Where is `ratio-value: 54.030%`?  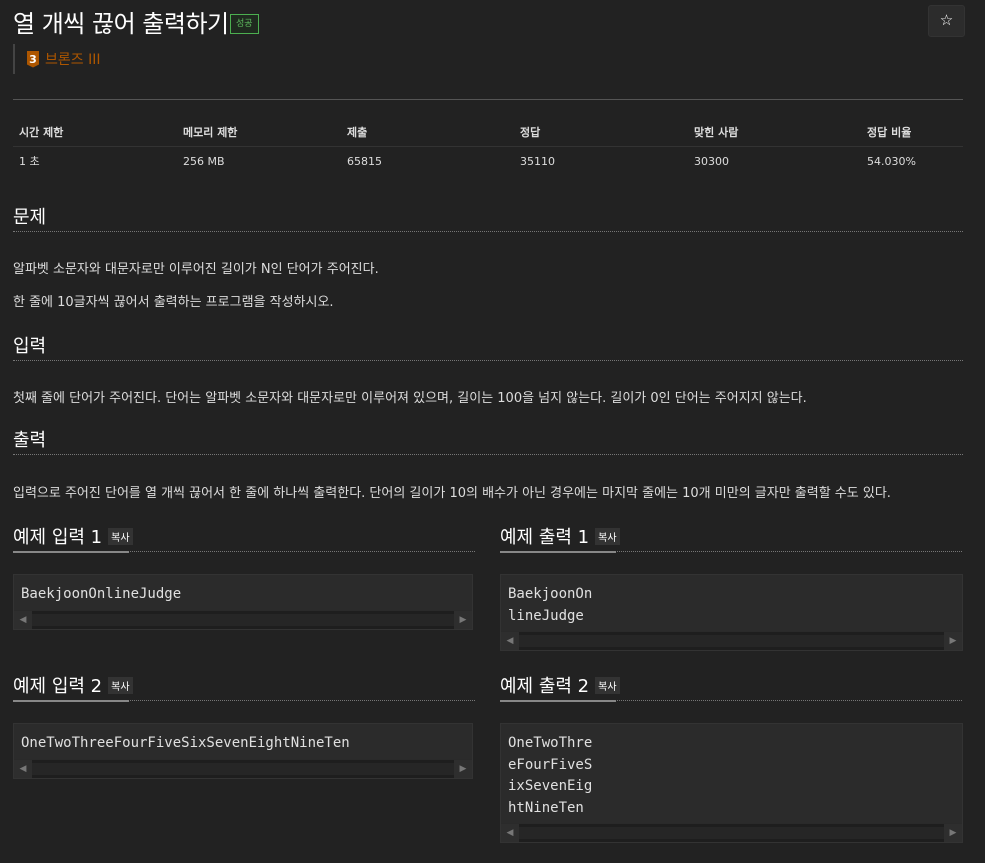 ratio-value: 54.030% is located at coordinates (891, 161).